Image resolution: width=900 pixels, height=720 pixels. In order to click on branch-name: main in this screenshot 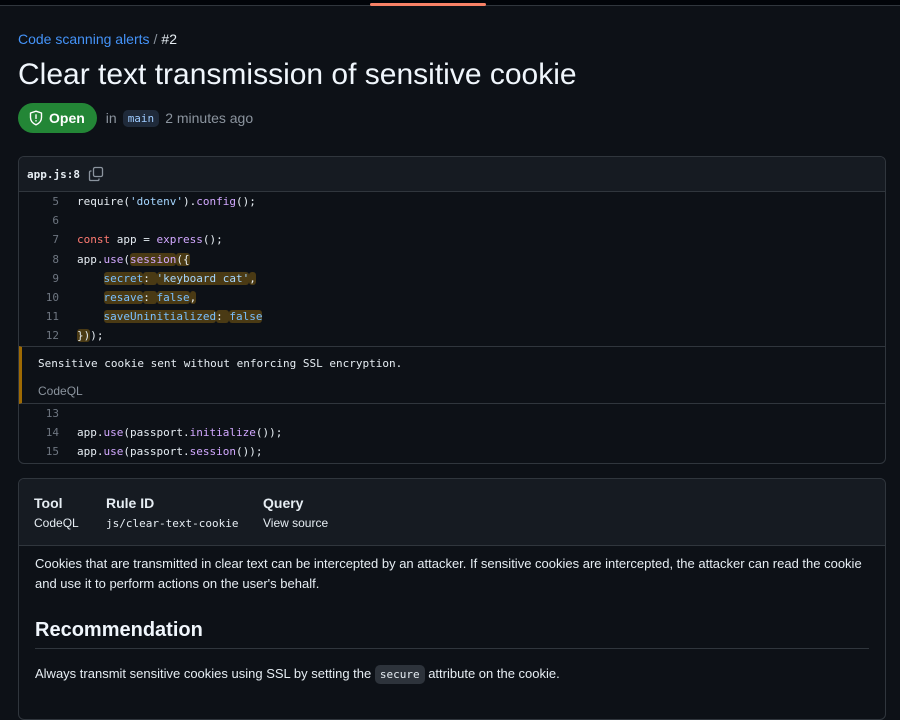, I will do `click(141, 118)`.